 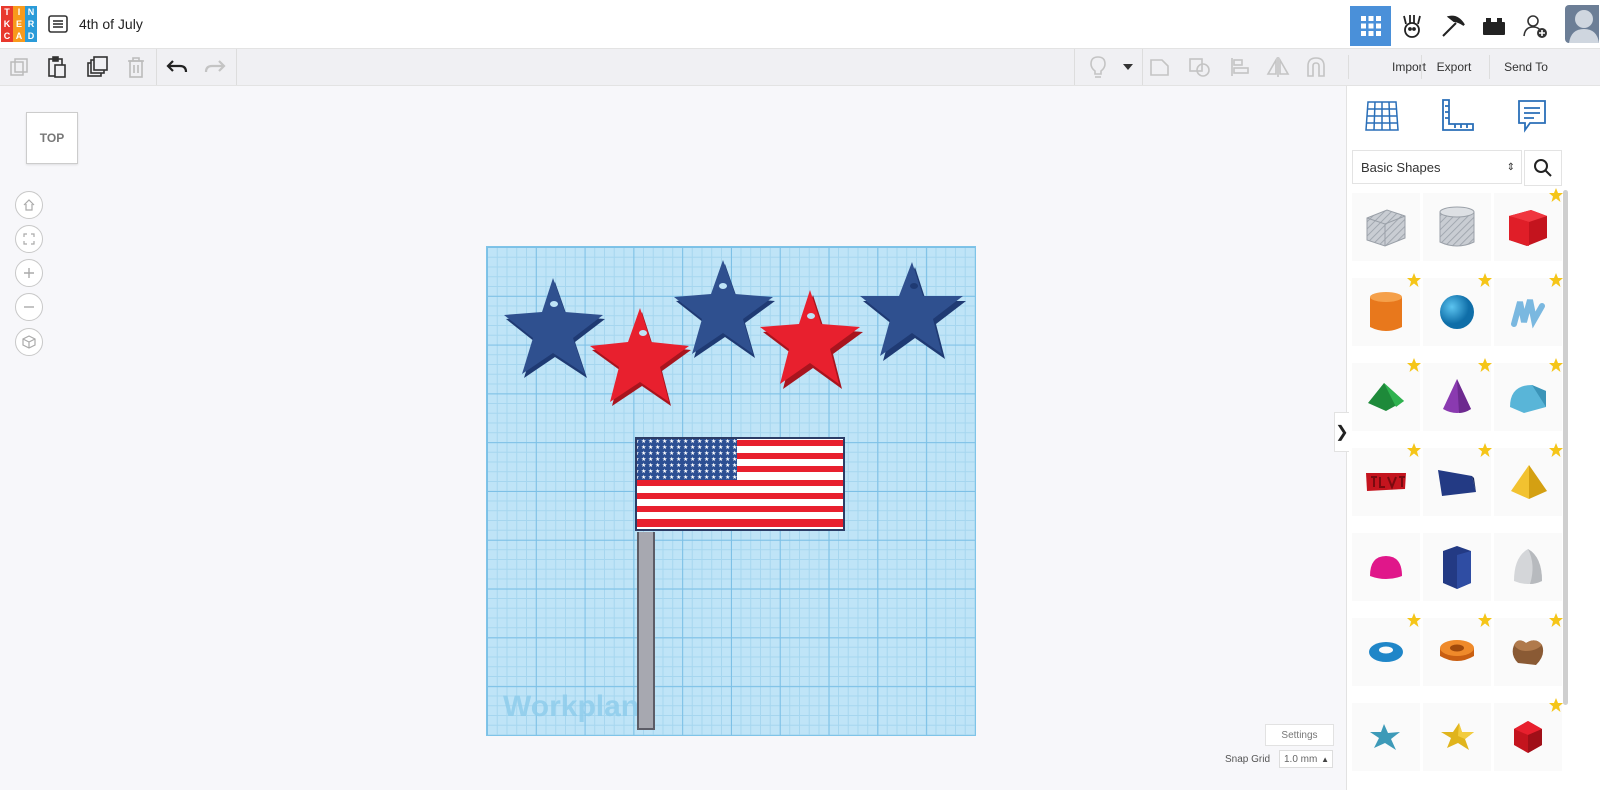 What do you see at coordinates (800, 24) in the screenshot?
I see `top-header: T I N K E R C A D 4th of July` at bounding box center [800, 24].